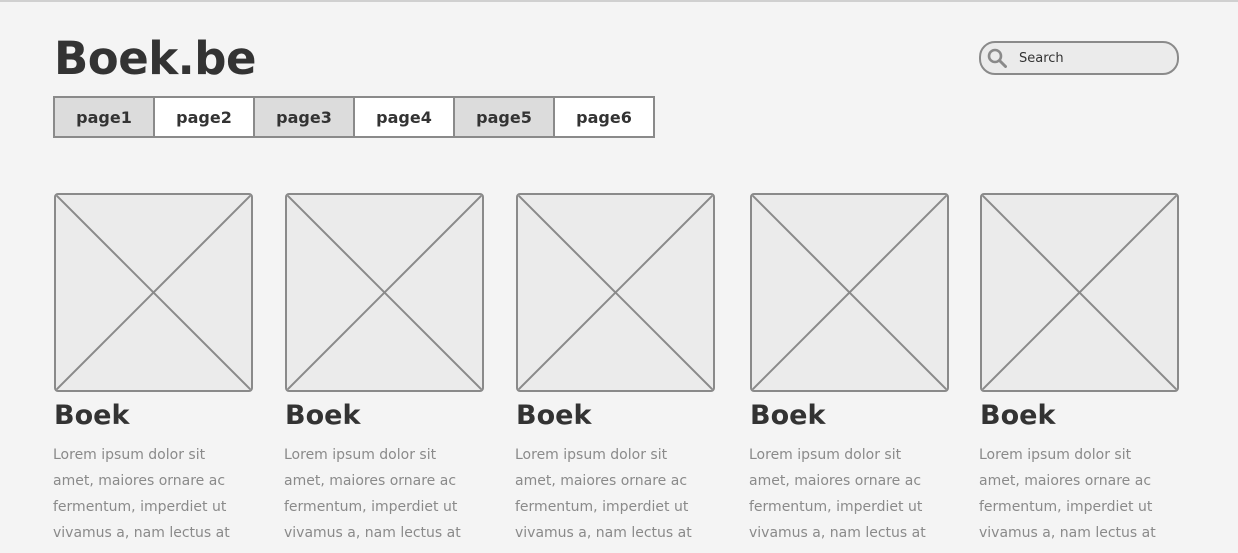 The width and height of the screenshot is (1238, 553). I want to click on top-divider, so click(619, 1).